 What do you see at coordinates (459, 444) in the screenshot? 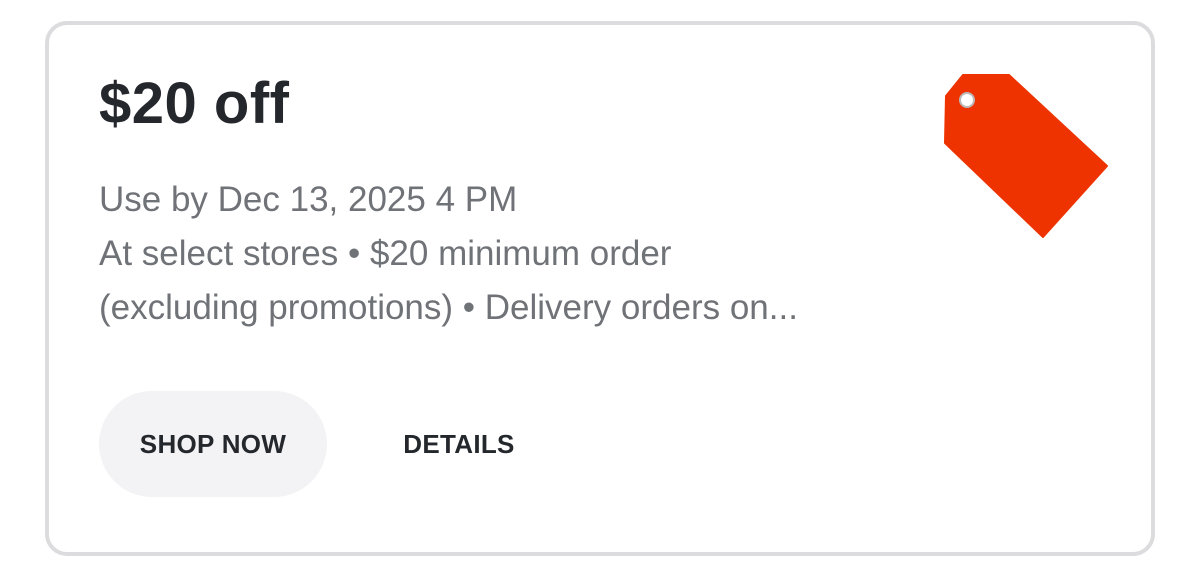
I see `details-button: DETAILS` at bounding box center [459, 444].